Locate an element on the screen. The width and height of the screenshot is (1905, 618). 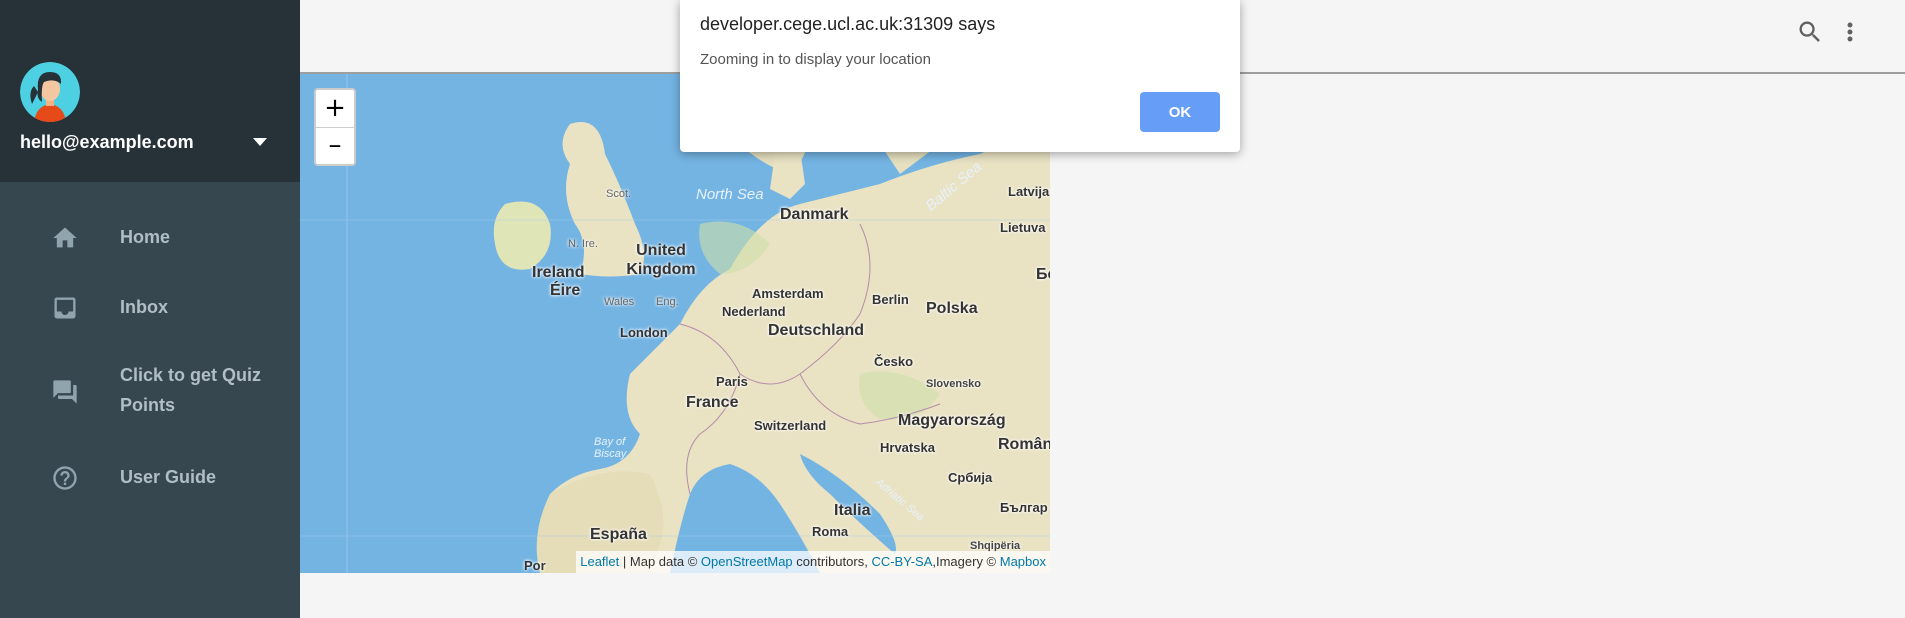
attribution-text: ,Imagery © is located at coordinates (966, 561).